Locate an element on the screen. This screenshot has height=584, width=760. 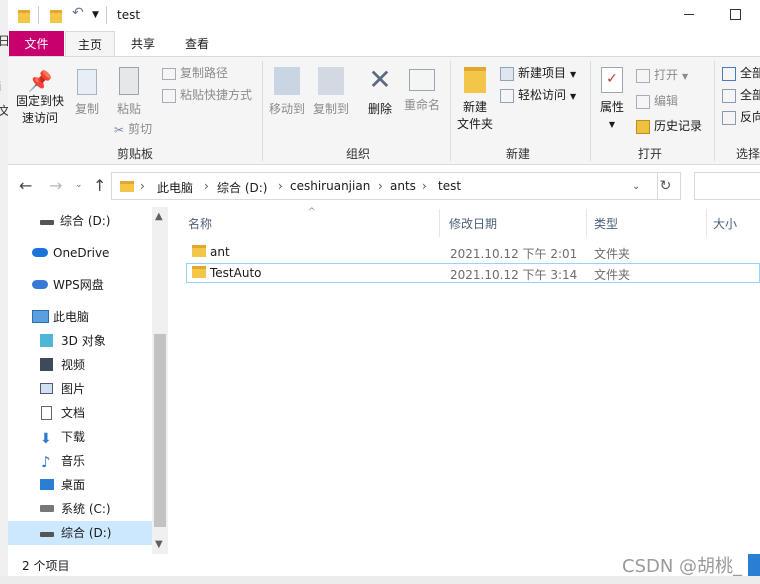
move-to-icon is located at coordinates (287, 81).